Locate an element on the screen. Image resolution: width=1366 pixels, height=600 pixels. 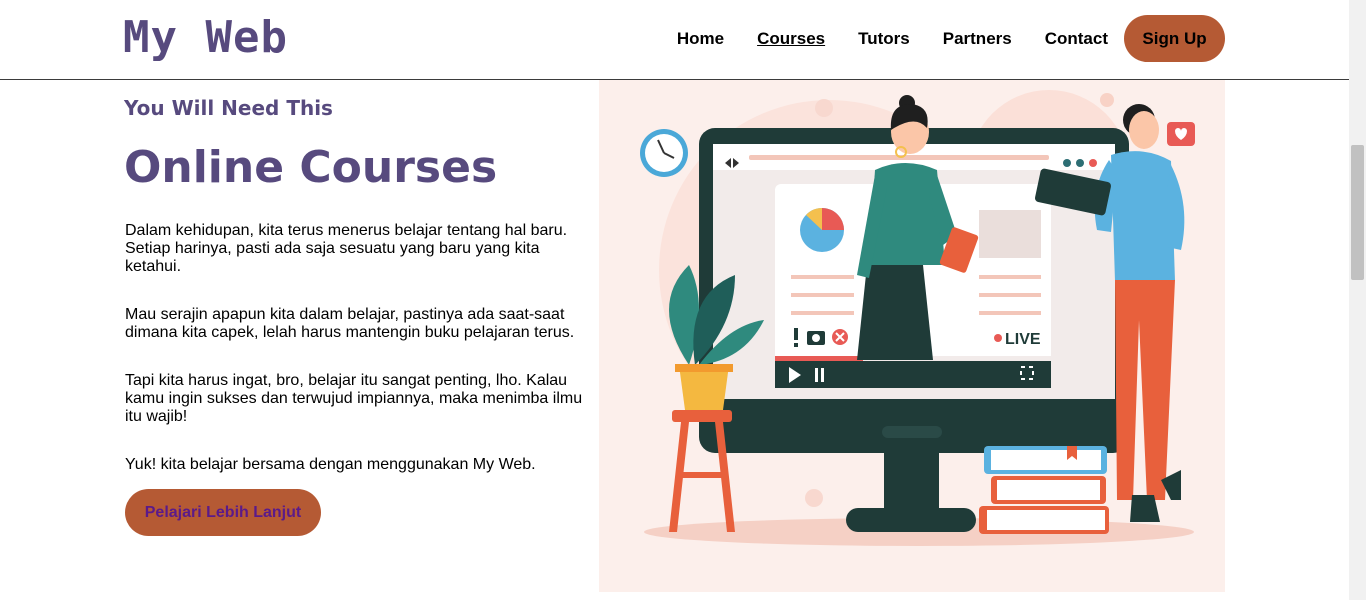
book-stack is located at coordinates (1044, 490).